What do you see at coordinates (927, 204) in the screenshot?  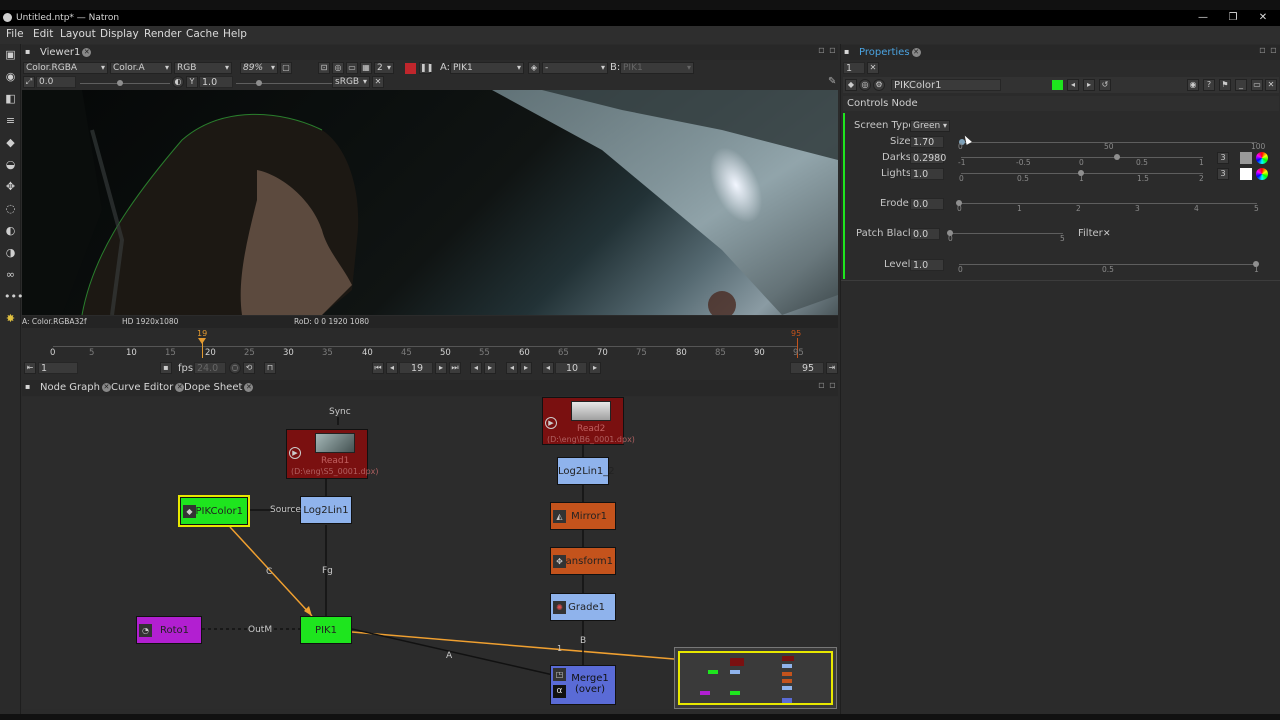 I see `erode-input: 0.0` at bounding box center [927, 204].